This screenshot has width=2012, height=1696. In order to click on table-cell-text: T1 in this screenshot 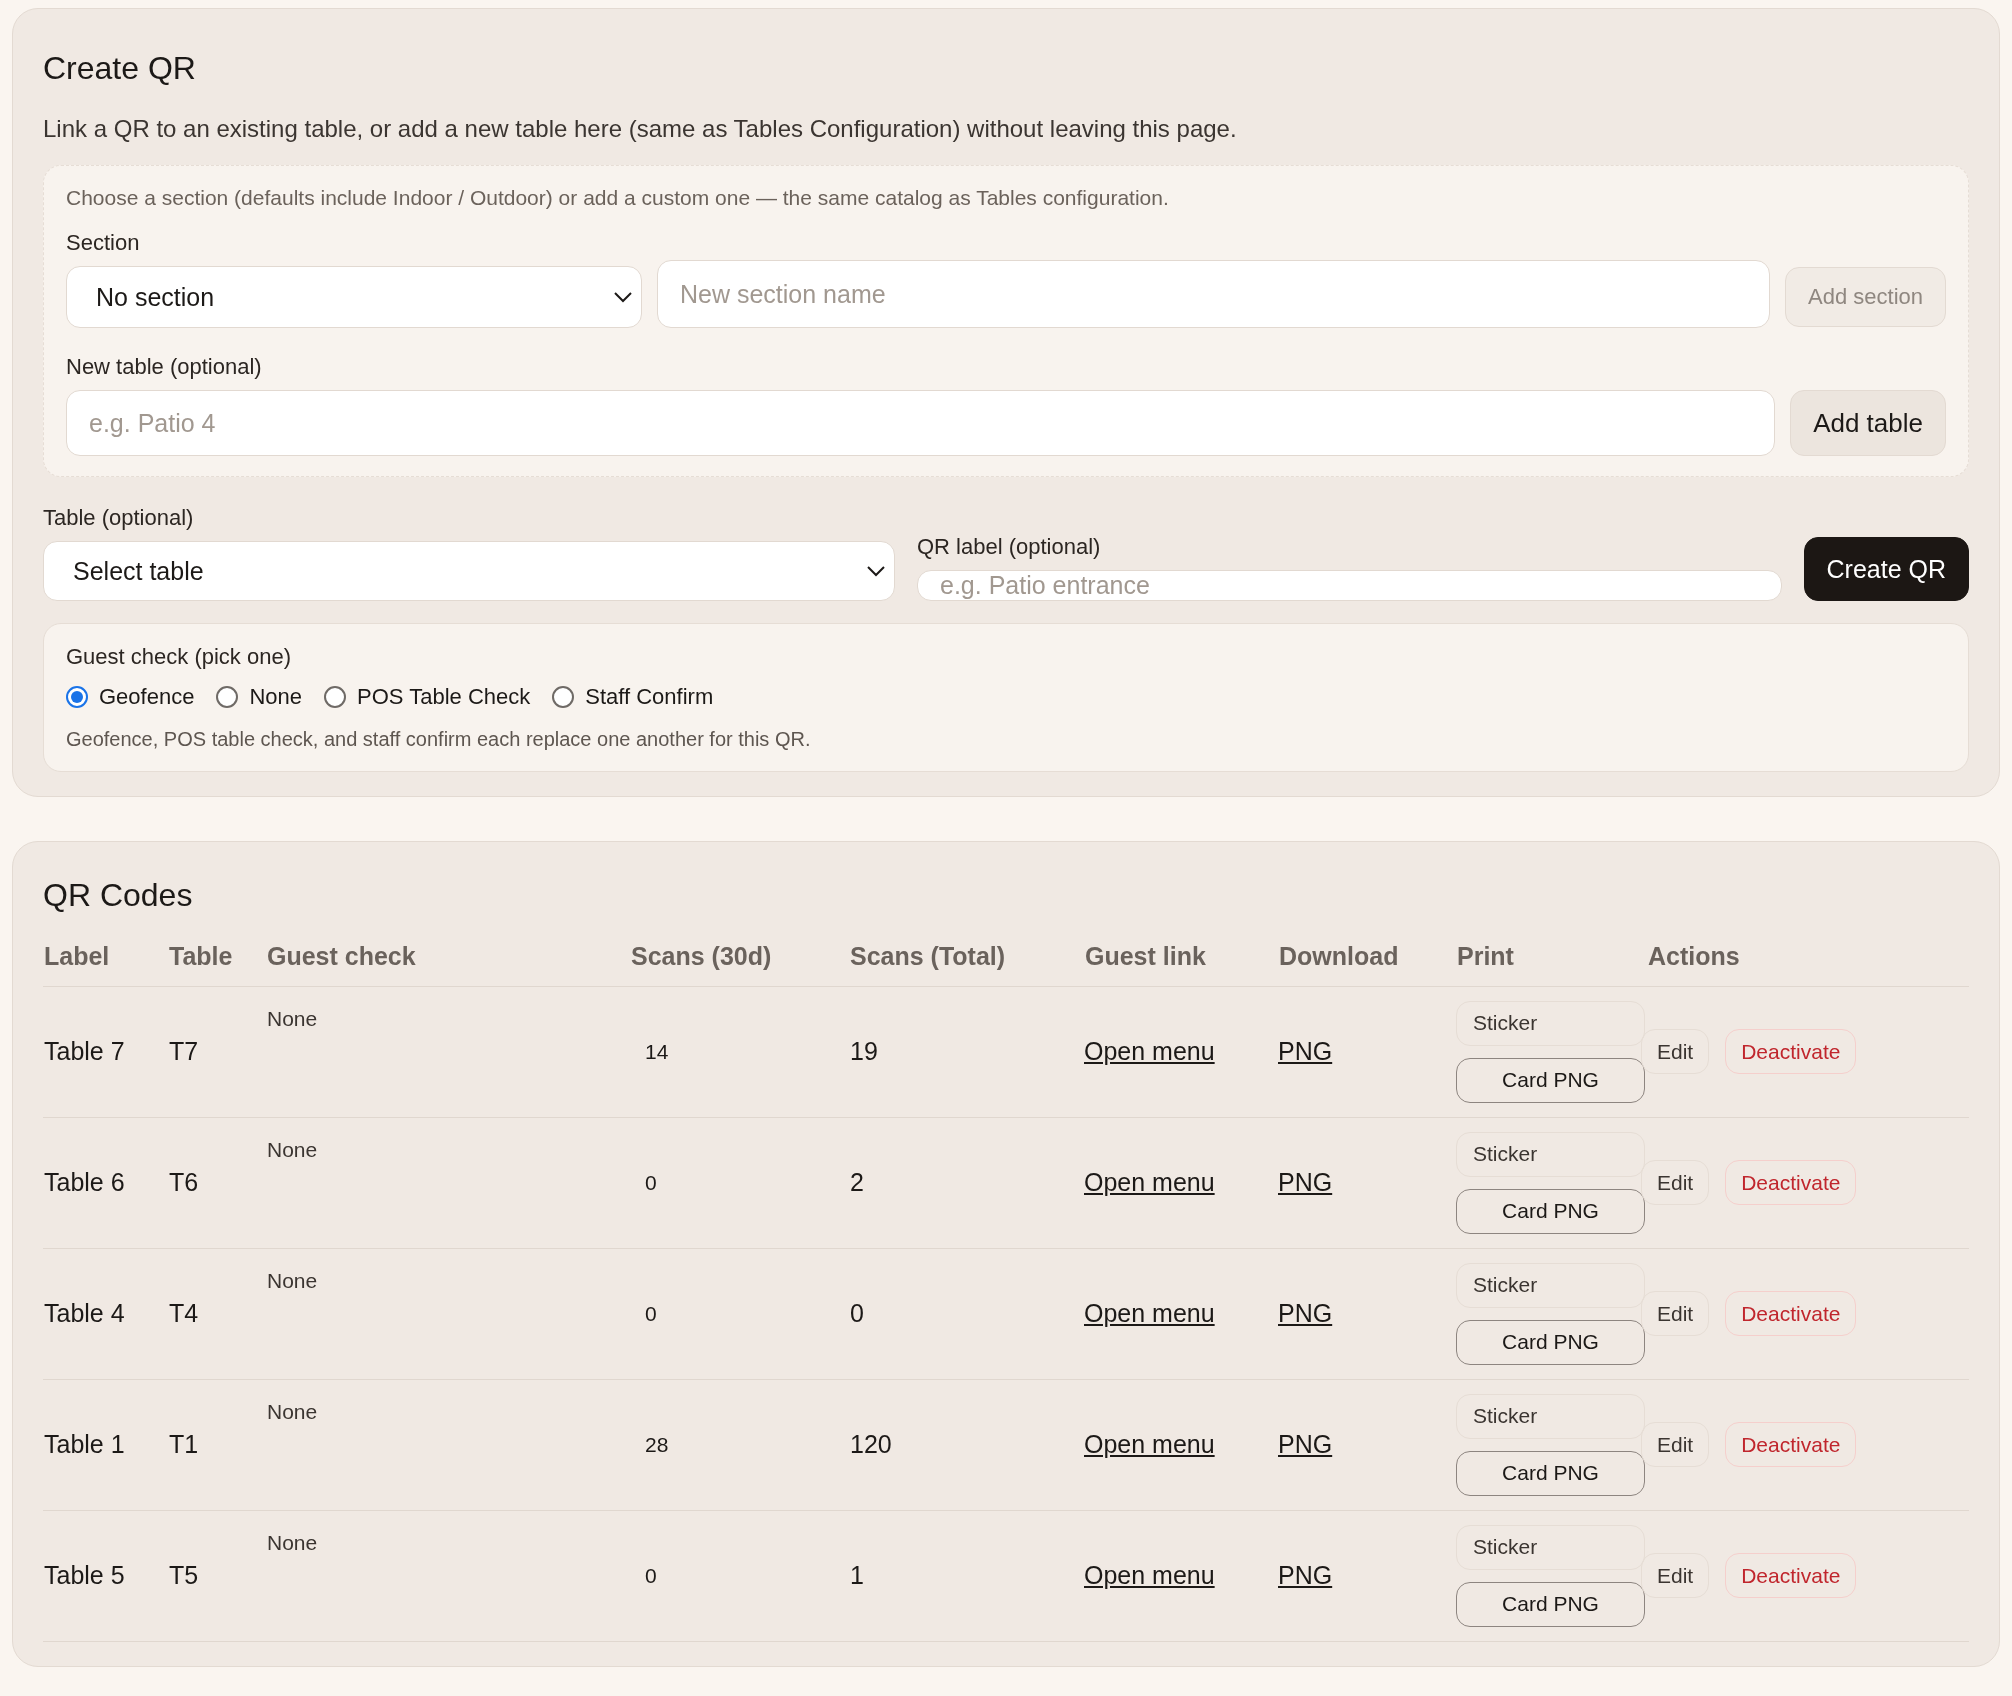, I will do `click(184, 1445)`.